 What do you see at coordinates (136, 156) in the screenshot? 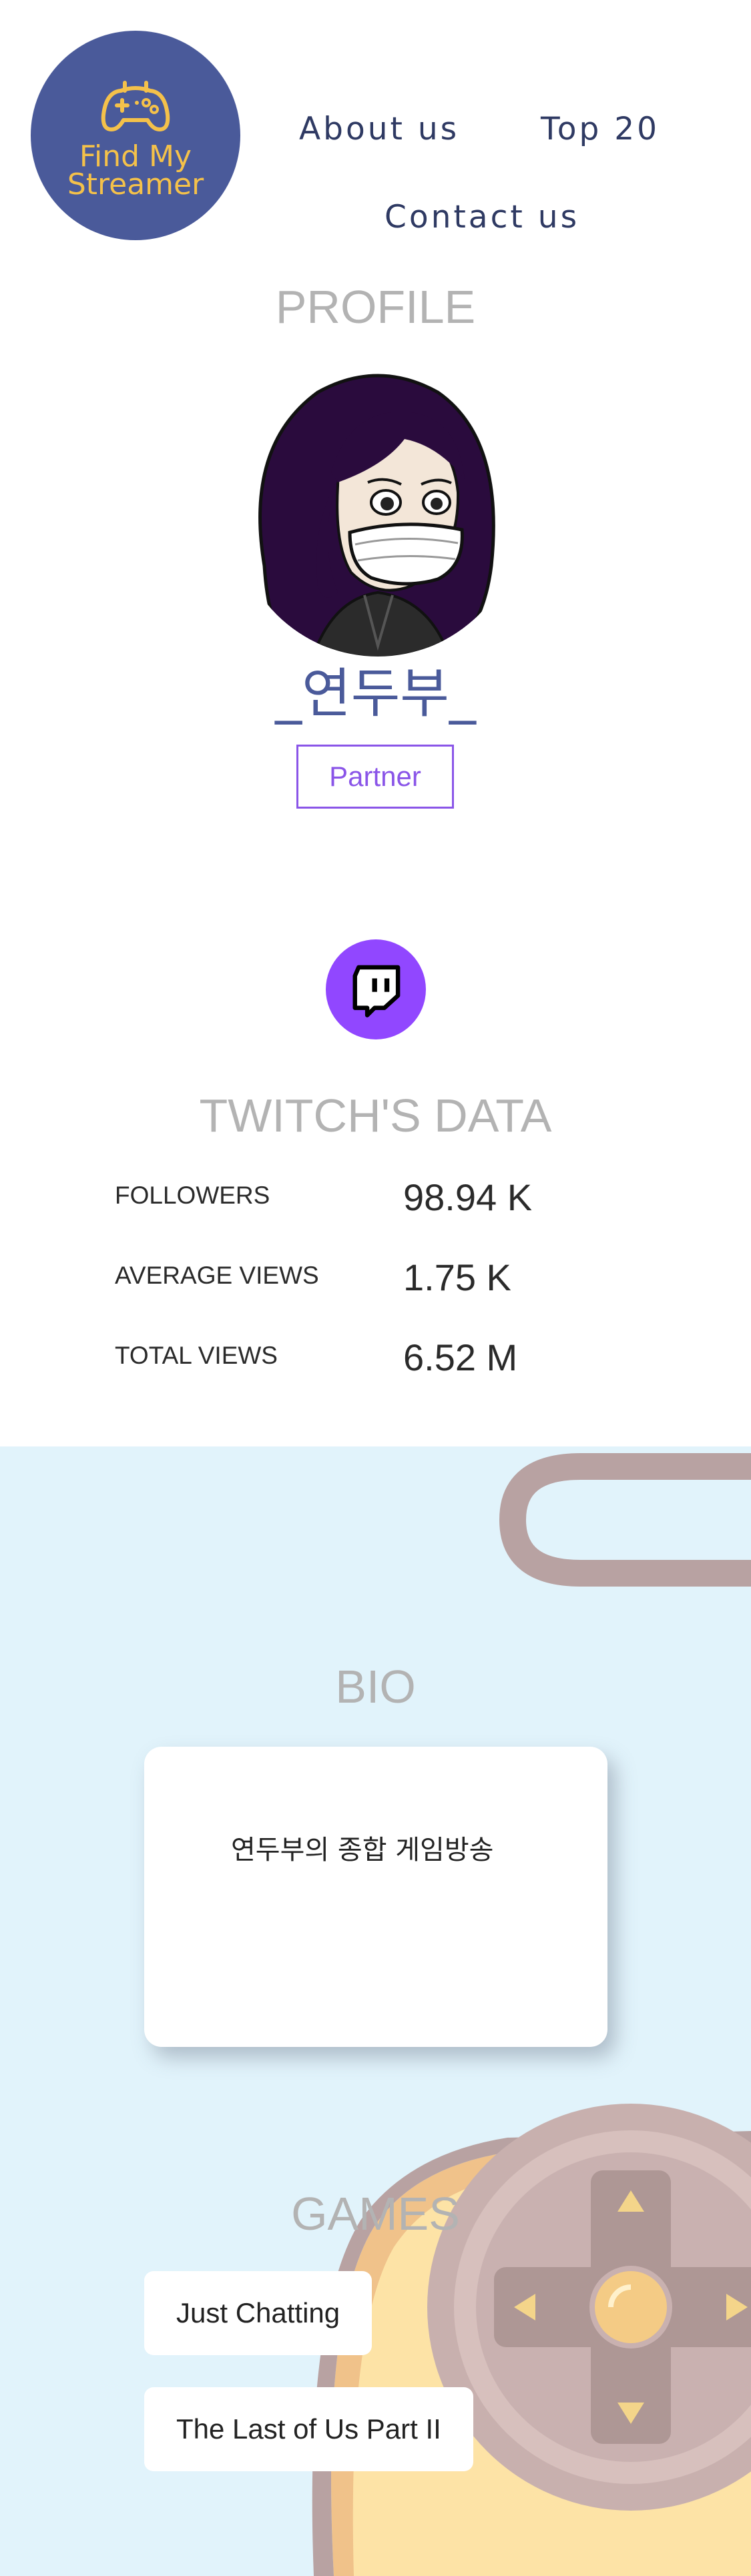
I see `logo-line-1: Find My` at bounding box center [136, 156].